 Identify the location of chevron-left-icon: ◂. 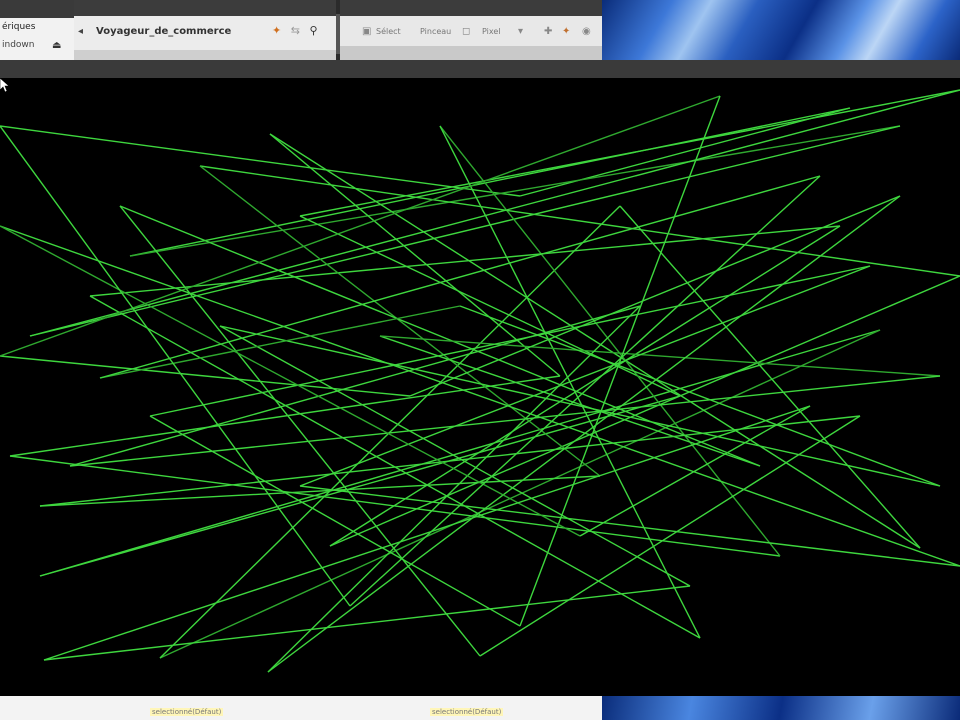
(80, 31).